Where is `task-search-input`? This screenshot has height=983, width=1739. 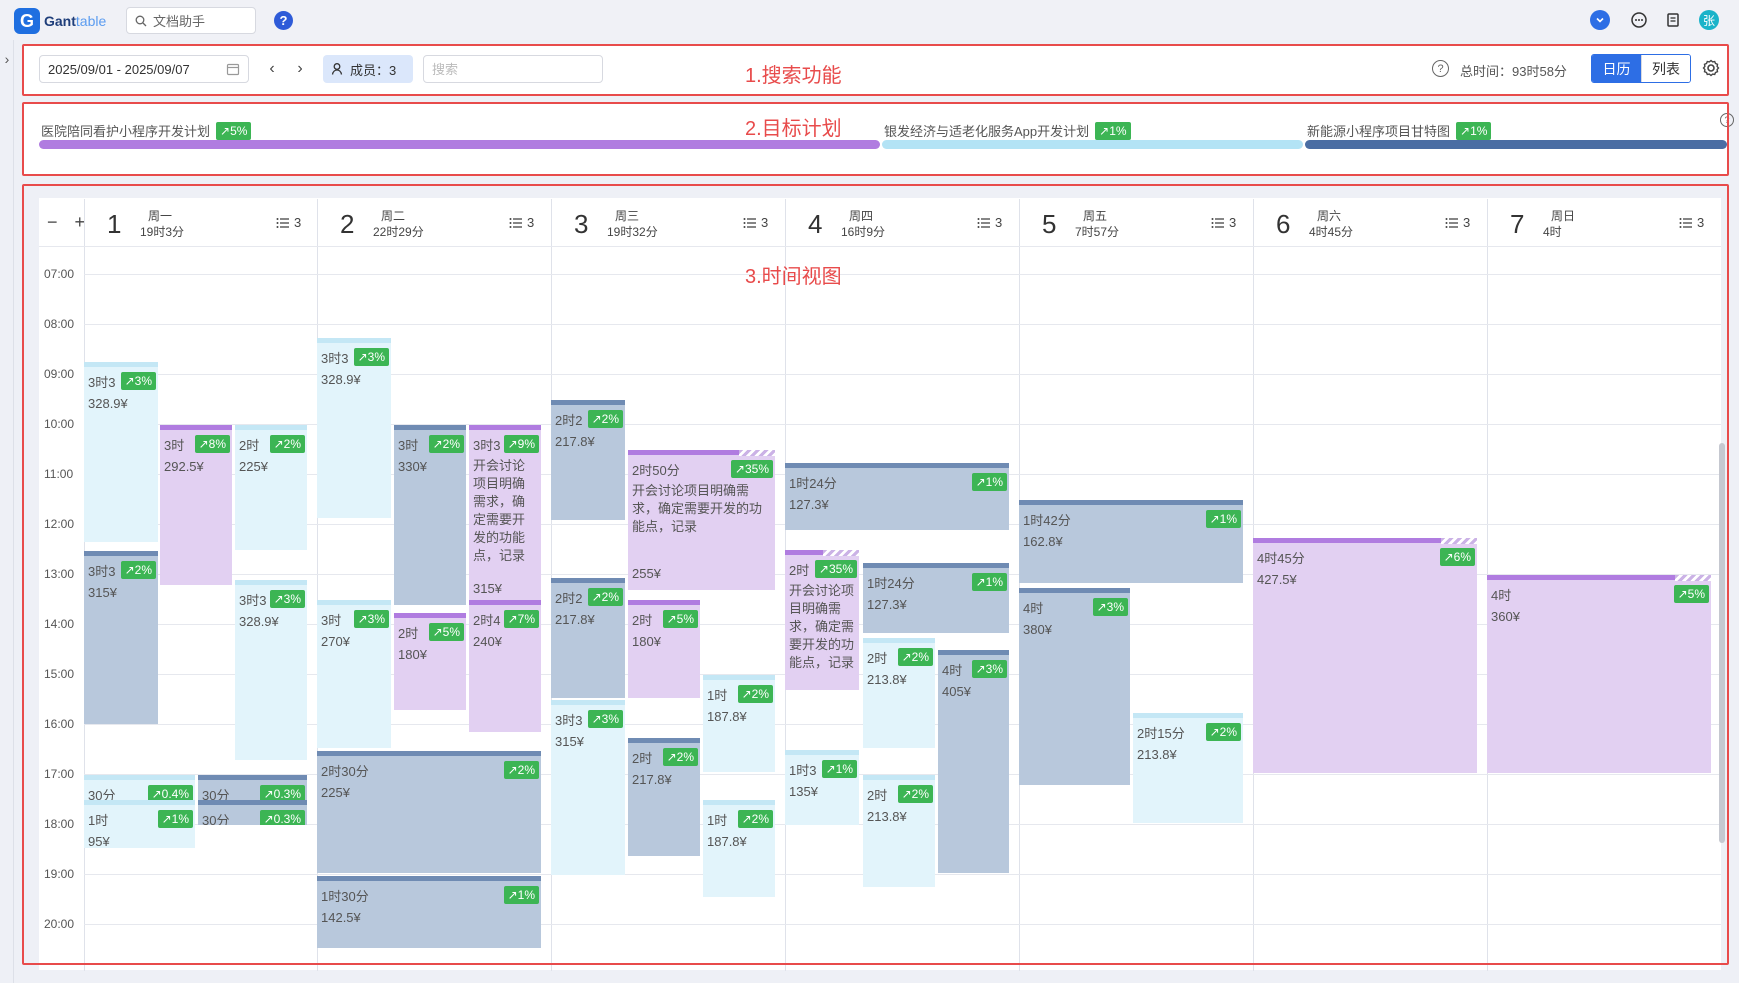
task-search-input is located at coordinates (513, 69).